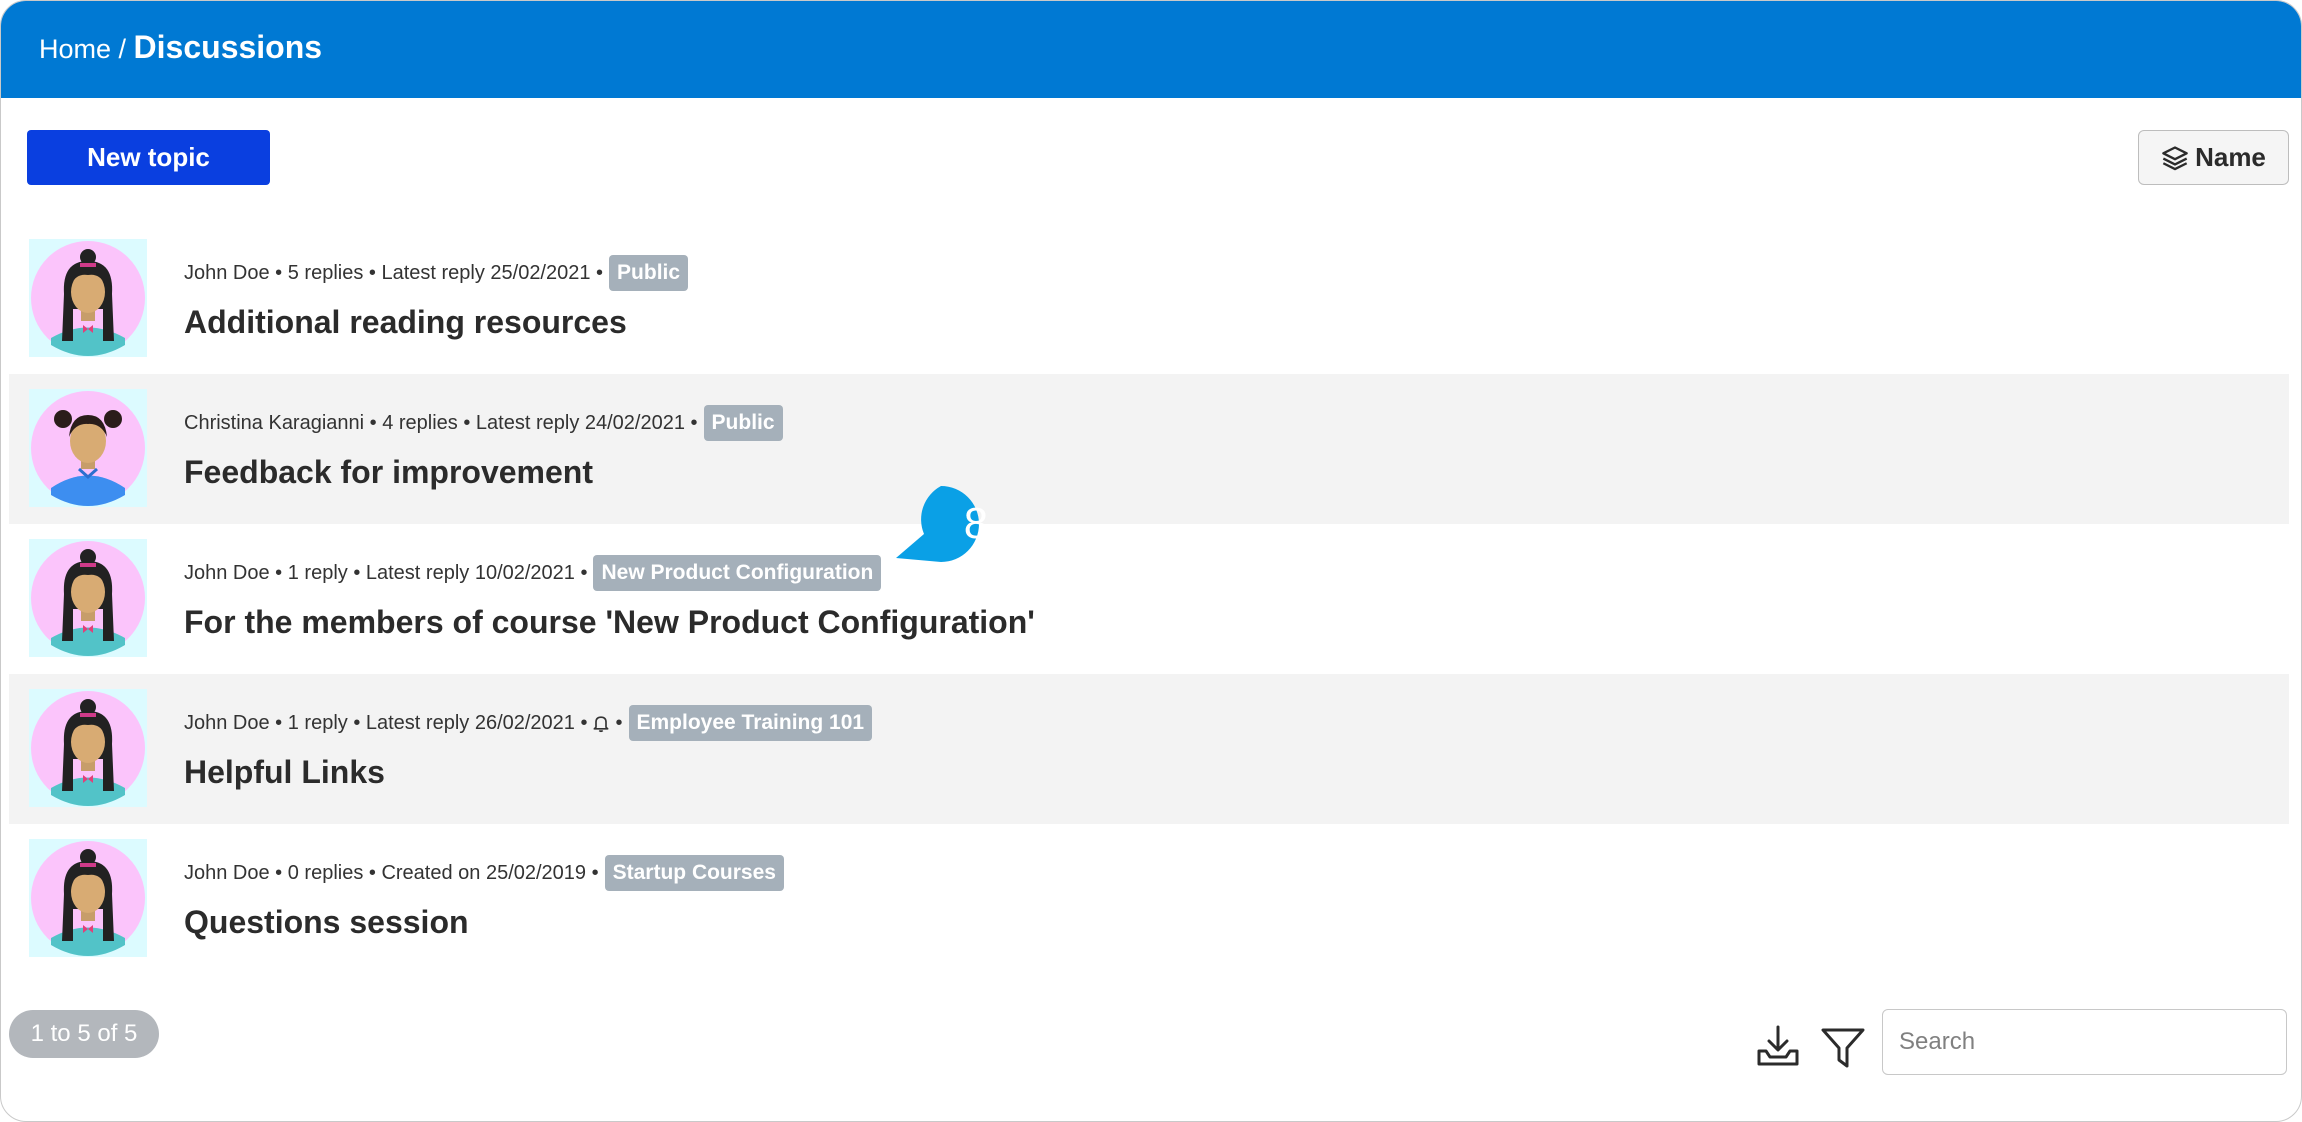 Image resolution: width=2302 pixels, height=1122 pixels. I want to click on sort-by-name-button: Name, so click(2213, 157).